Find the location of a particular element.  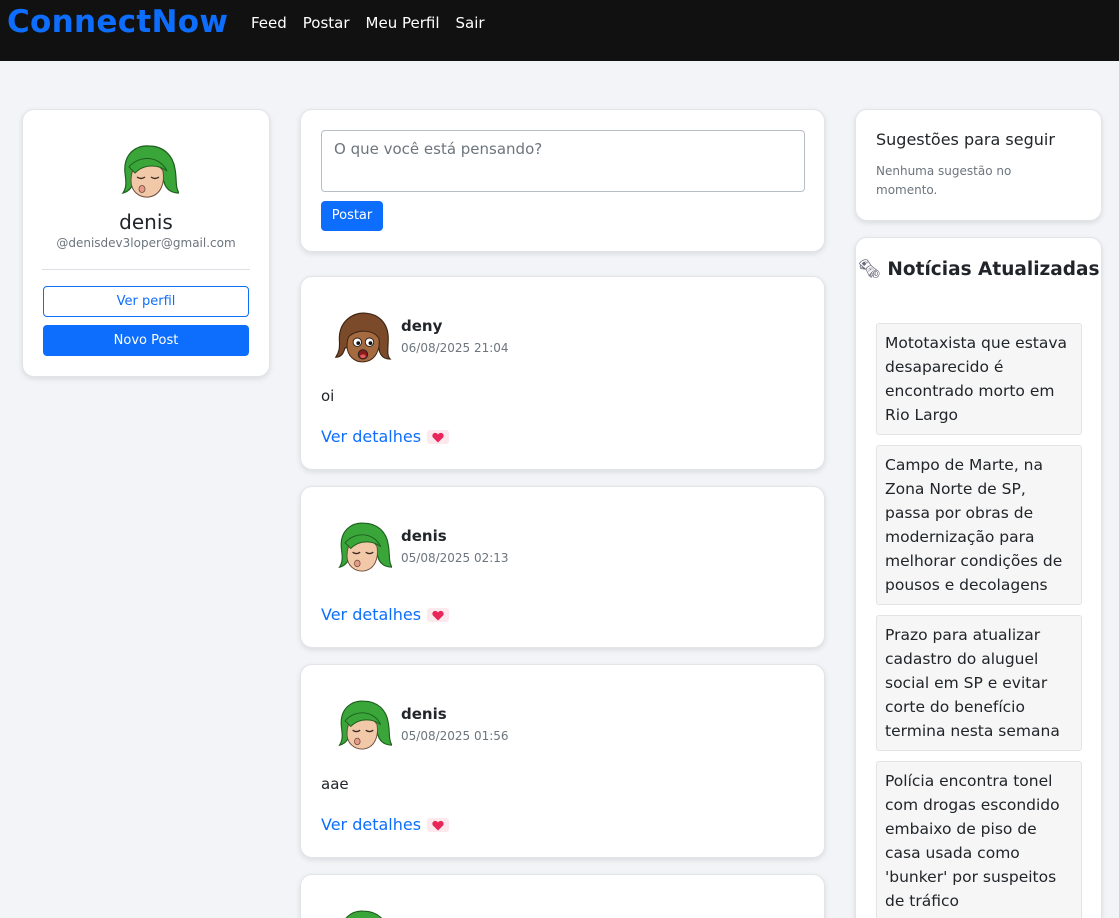

news-title-text: Notícias Atualizadas is located at coordinates (993, 269).